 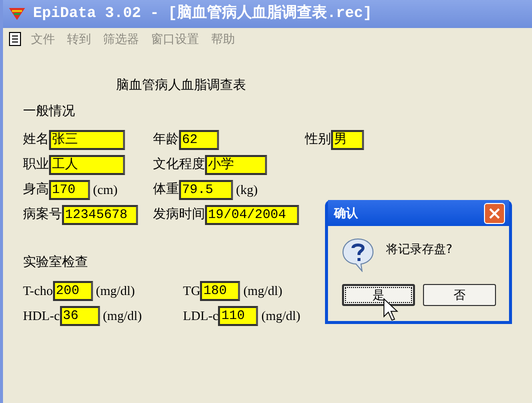 I want to click on field-label: 性别, so click(x=318, y=139).